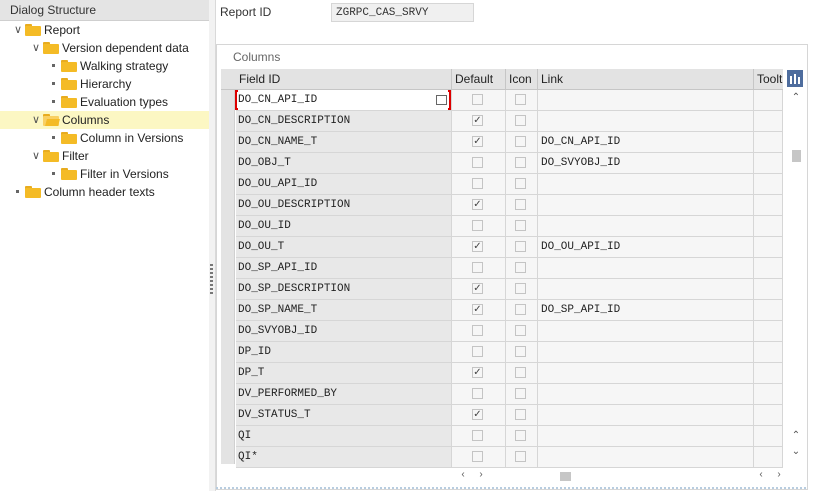  I want to click on scroll-down-icon: ⌄, so click(796, 451).